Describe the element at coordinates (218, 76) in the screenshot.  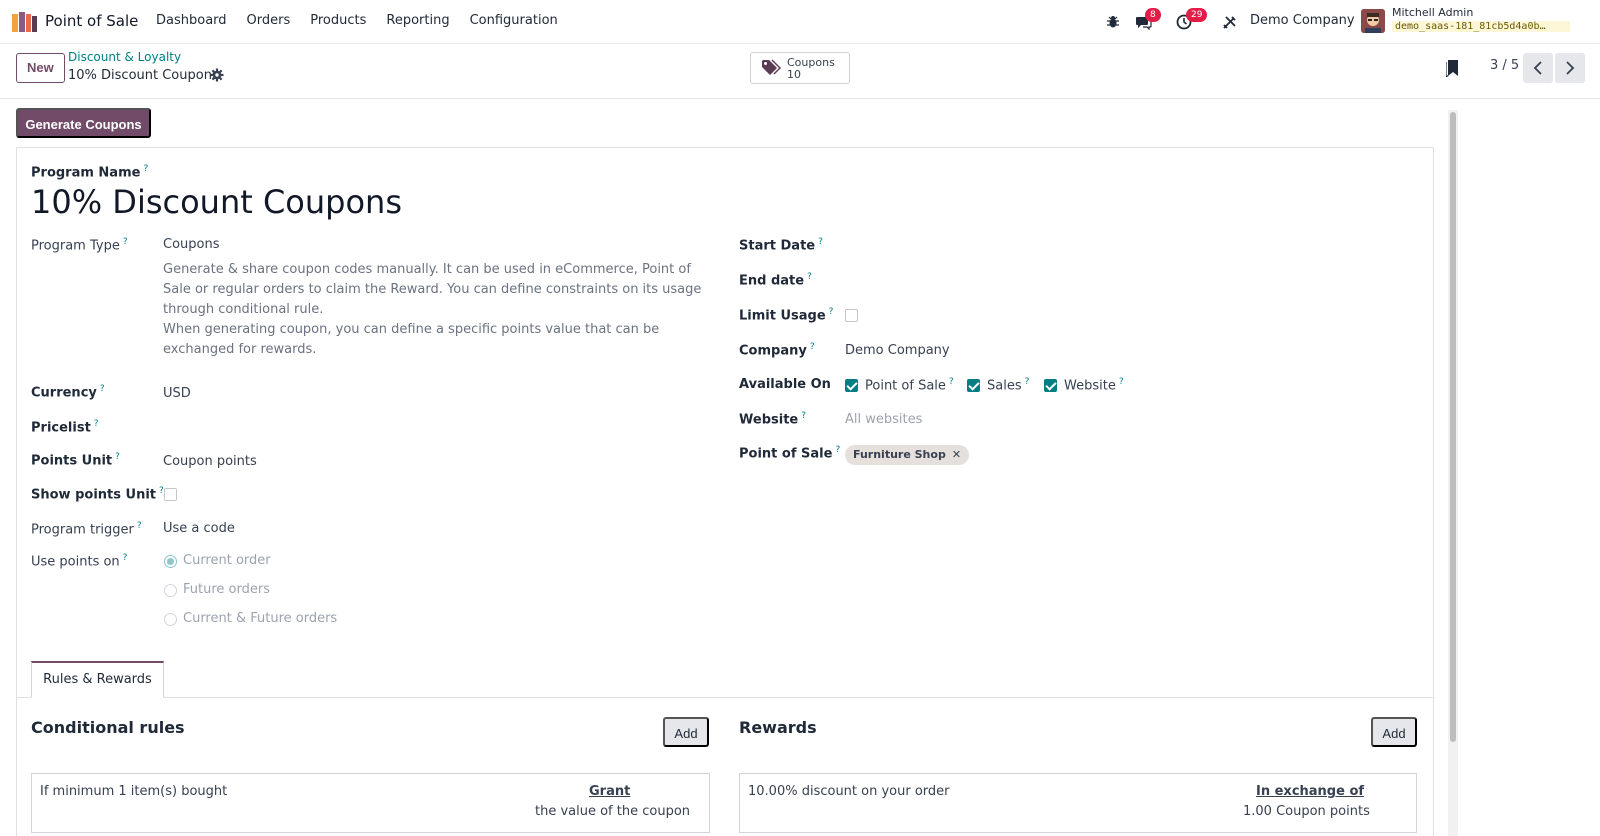
I see `gear-icon` at that location.